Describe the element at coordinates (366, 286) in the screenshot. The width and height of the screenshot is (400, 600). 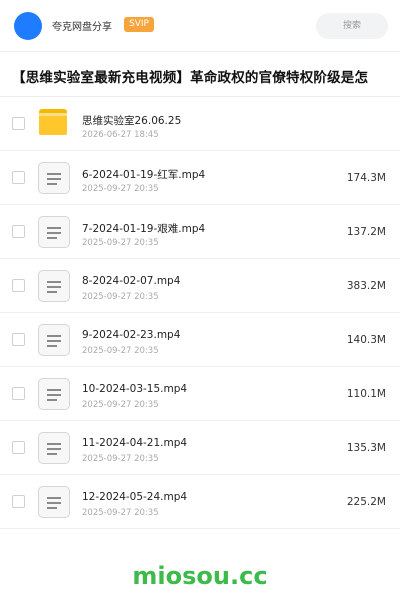
I see `file-size: 383.2M` at that location.